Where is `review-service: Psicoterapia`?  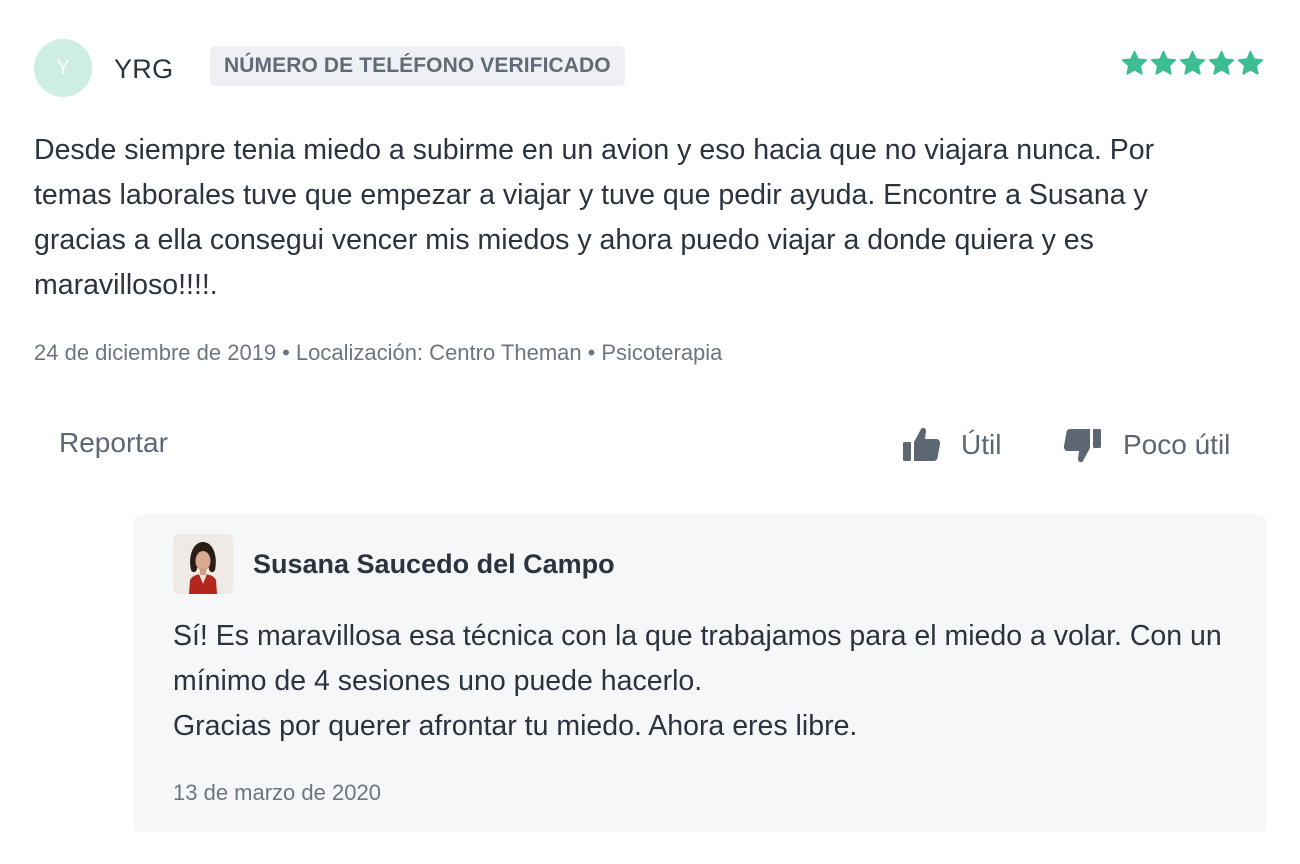
review-service: Psicoterapia is located at coordinates (662, 352).